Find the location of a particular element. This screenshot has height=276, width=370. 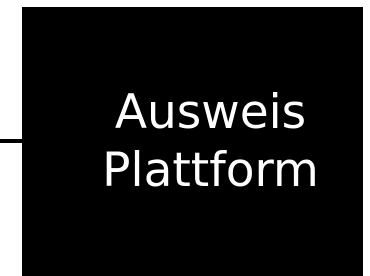

node-label-line-1: Ausweis is located at coordinates (210, 112).